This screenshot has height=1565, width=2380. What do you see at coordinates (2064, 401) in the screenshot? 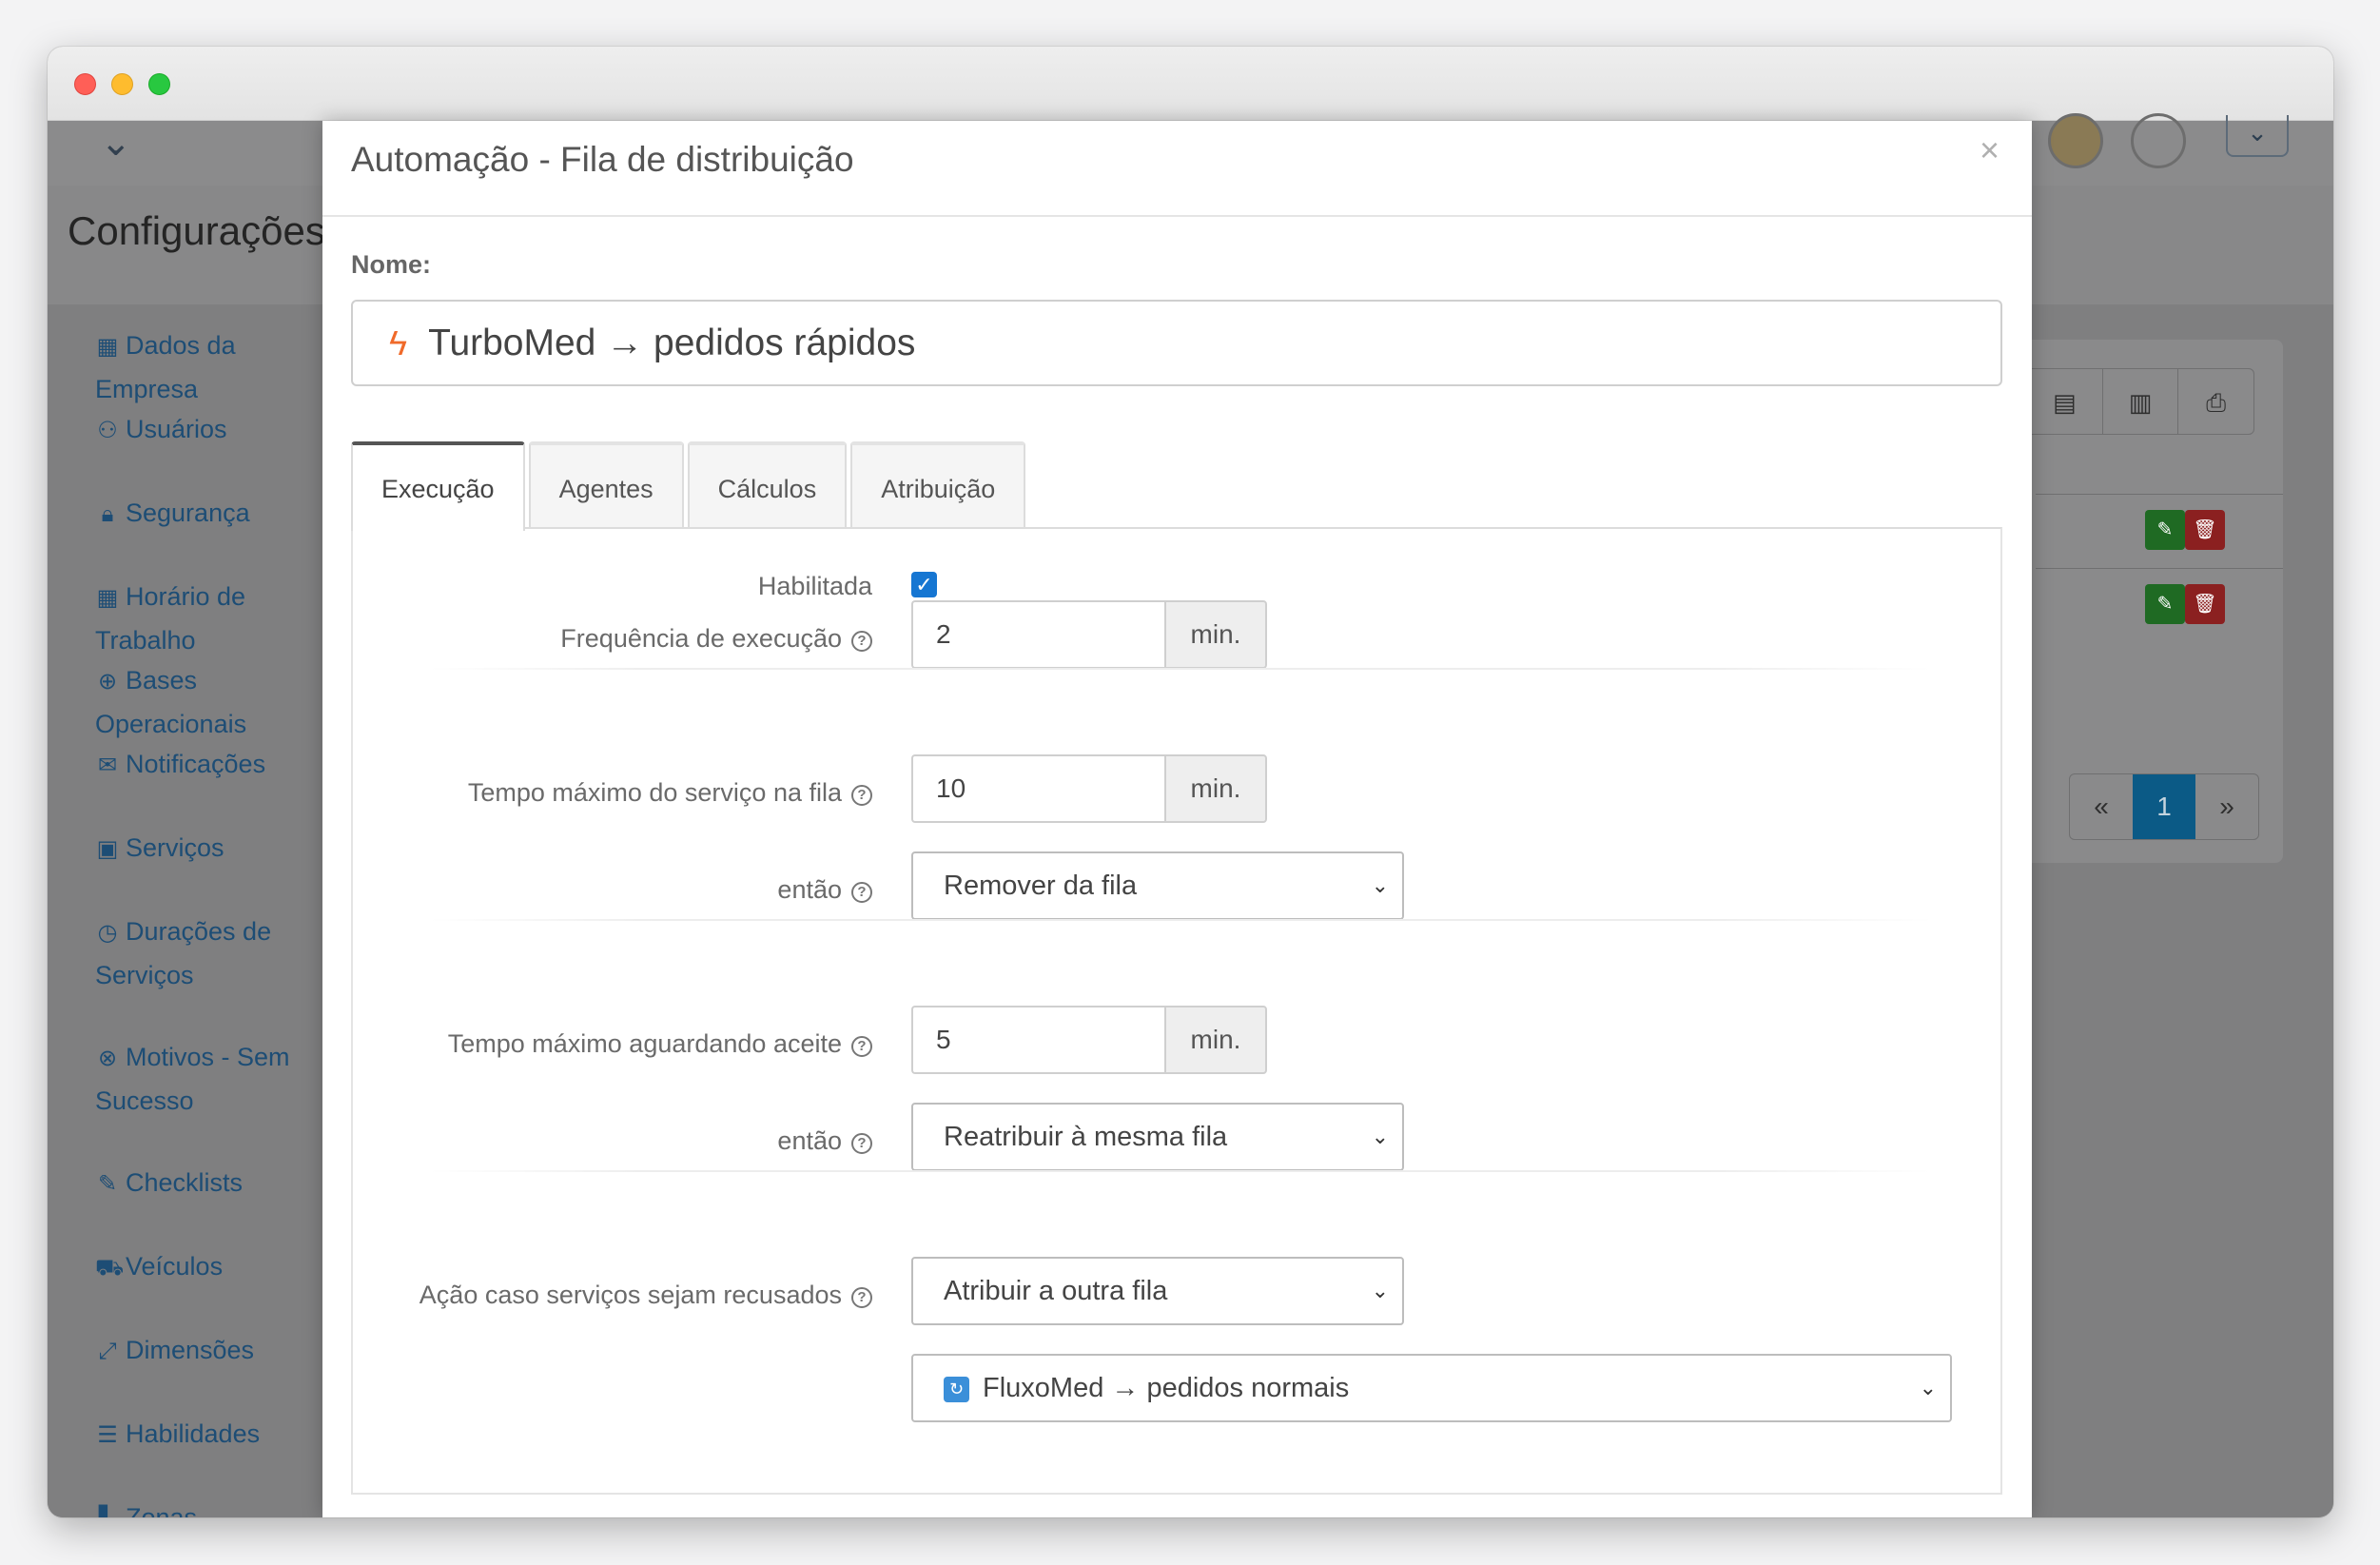
I see `excel-export-icon: ▤` at bounding box center [2064, 401].